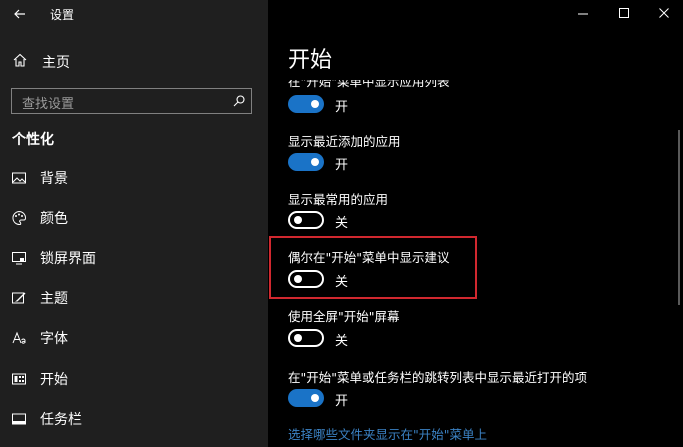 The width and height of the screenshot is (683, 447). I want to click on sidebar-item-home: 主页, so click(132, 62).